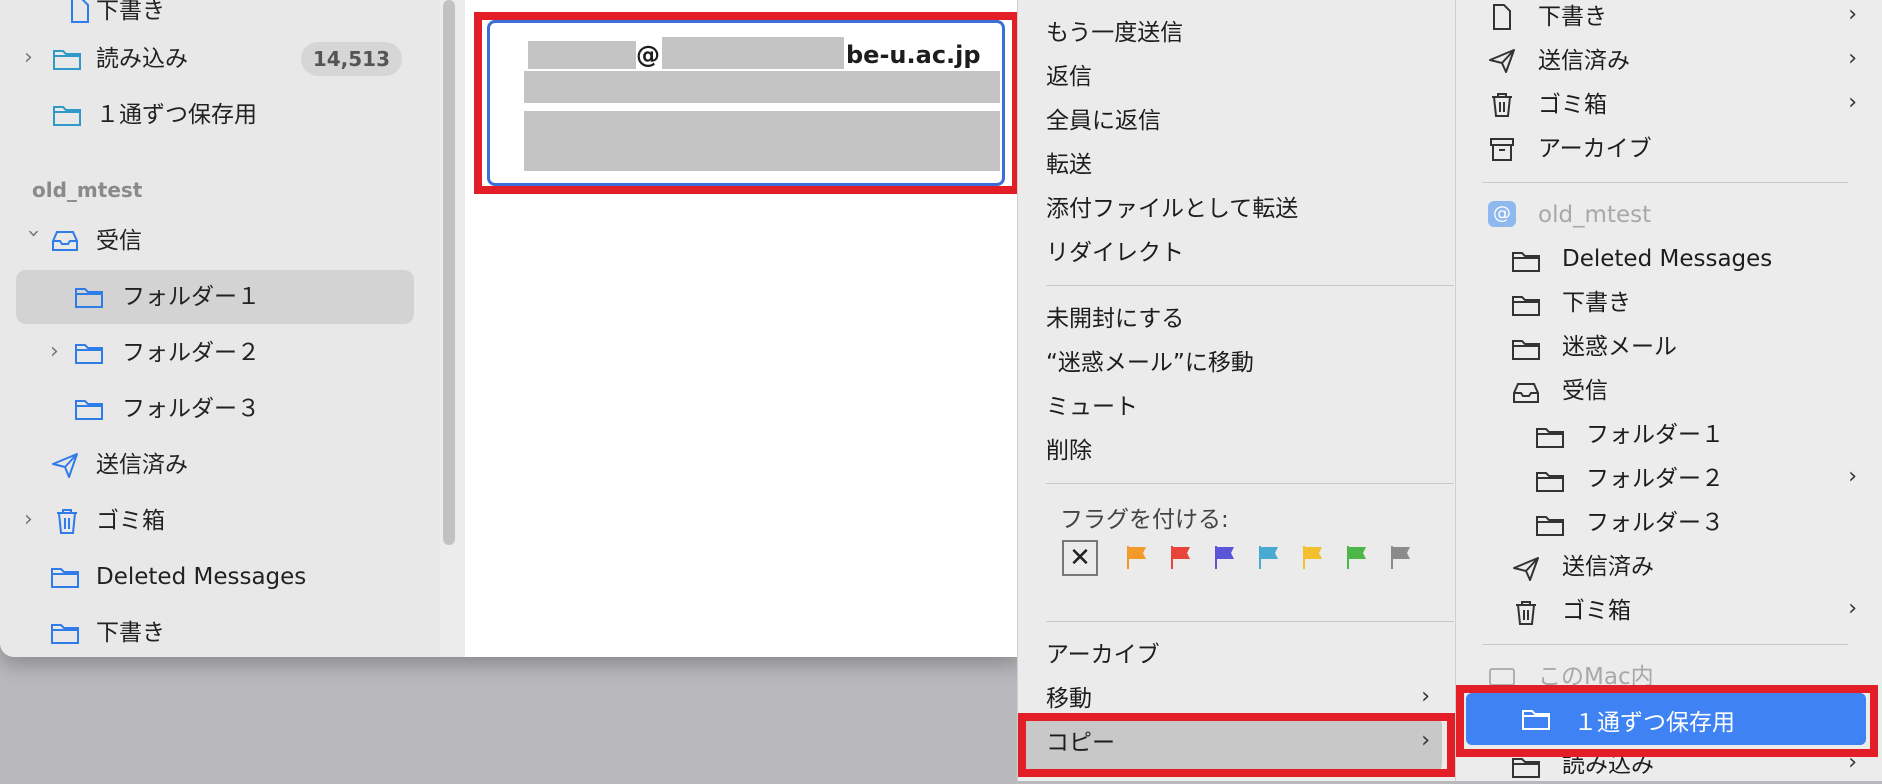 The height and width of the screenshot is (784, 1882). Describe the element at coordinates (1596, 611) in the screenshot. I see `submenu-item-trash-2: ゴミ箱` at that location.